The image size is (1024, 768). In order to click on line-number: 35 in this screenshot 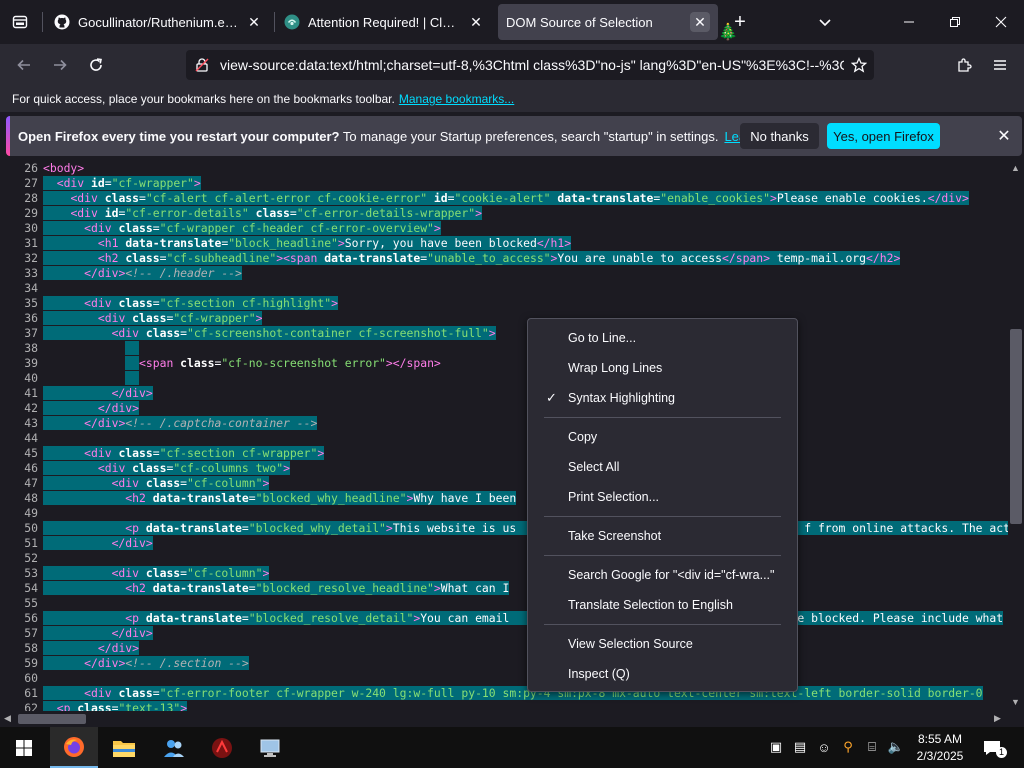, I will do `click(19, 303)`.